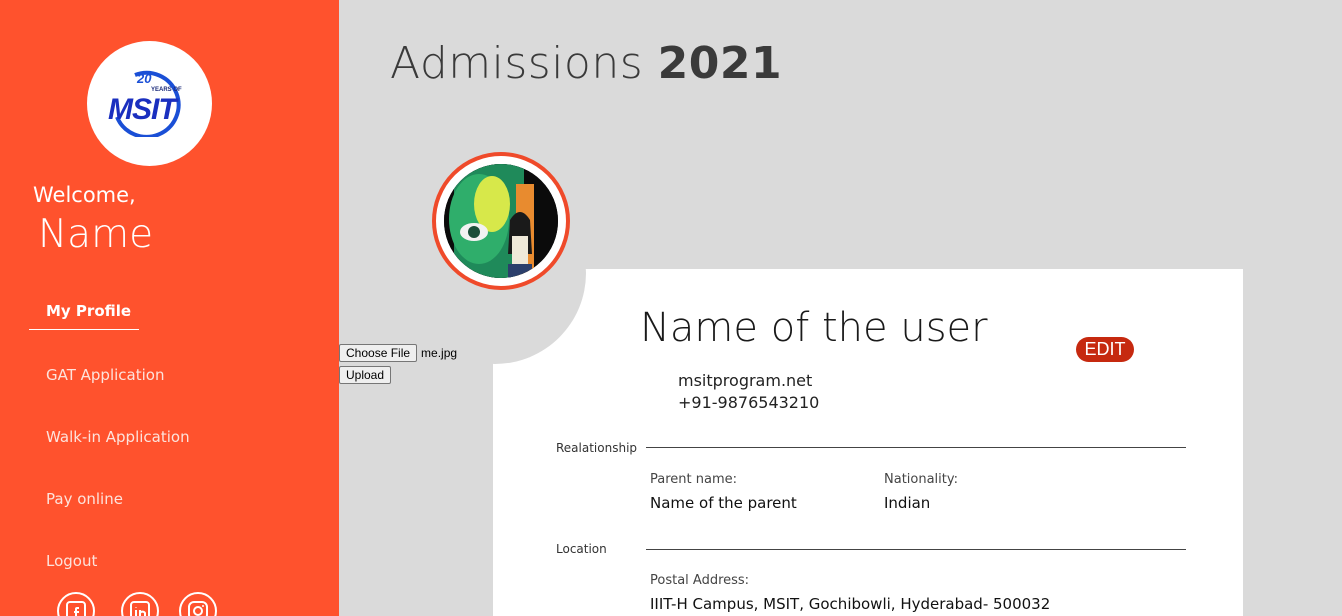 Image resolution: width=1342 pixels, height=616 pixels. I want to click on parent-name-label: Parent name:, so click(693, 479).